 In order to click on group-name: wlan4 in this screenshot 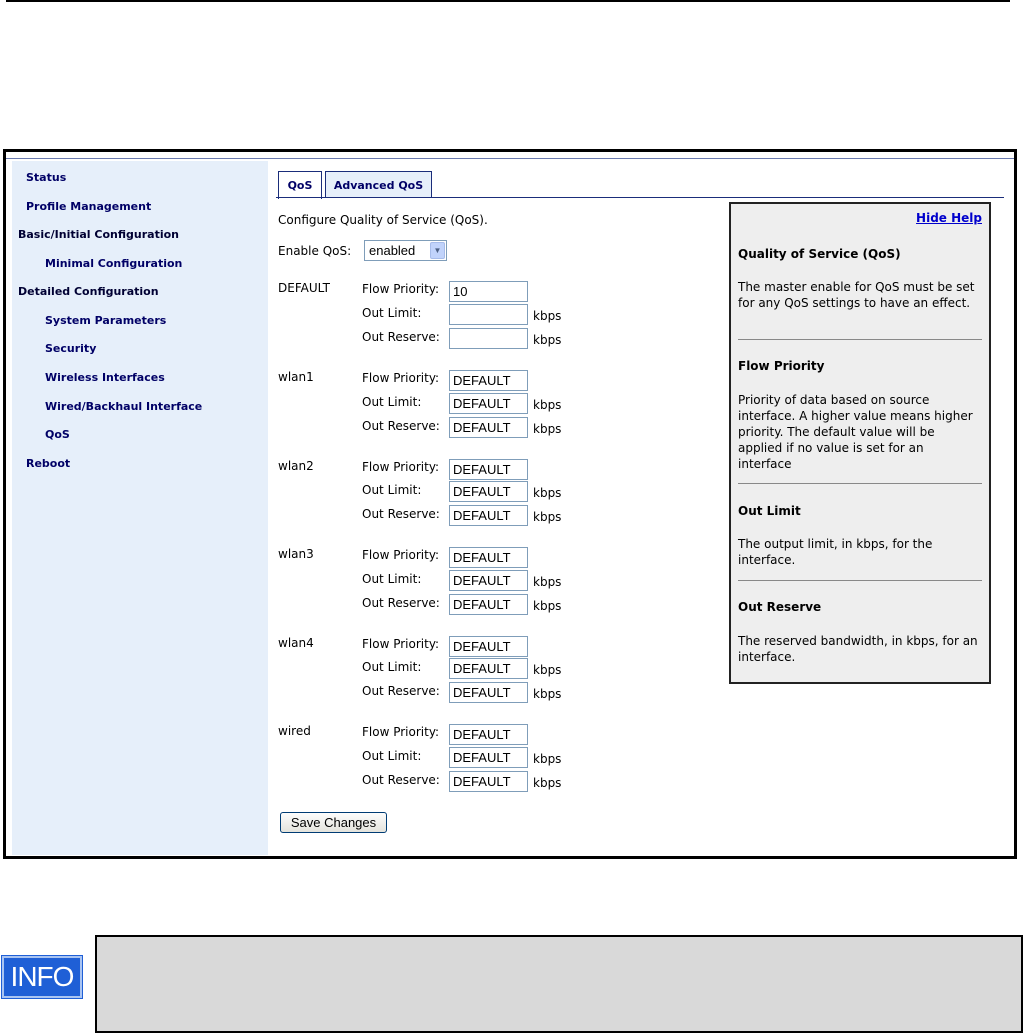, I will do `click(296, 643)`.